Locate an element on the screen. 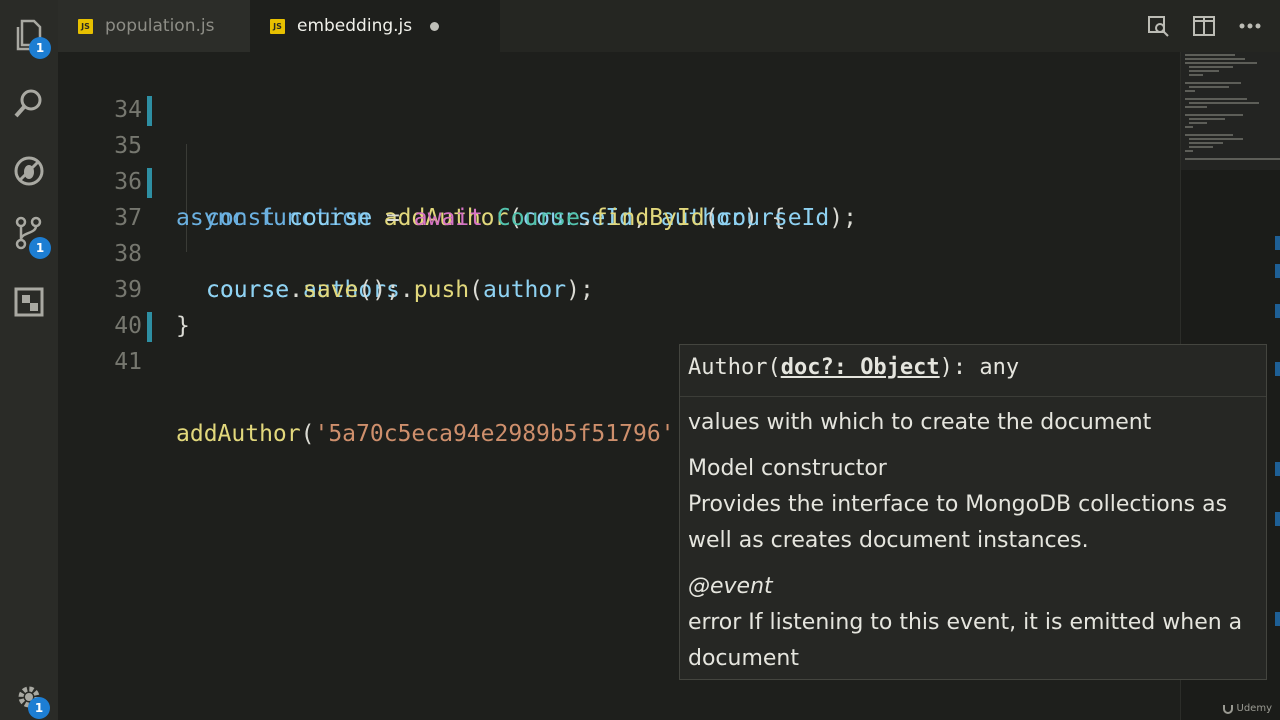  signature: Author(doc?: Object): any is located at coordinates (854, 367).